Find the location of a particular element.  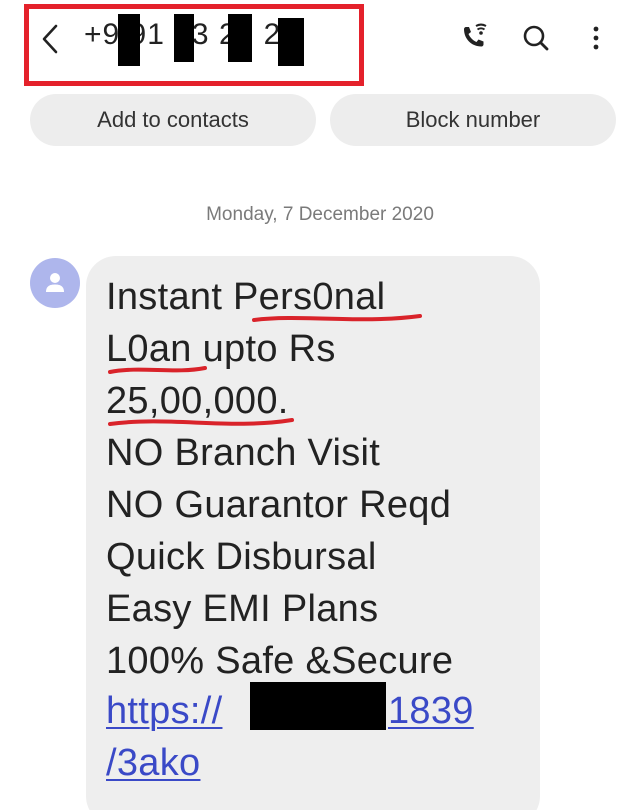

avatar is located at coordinates (55, 283).